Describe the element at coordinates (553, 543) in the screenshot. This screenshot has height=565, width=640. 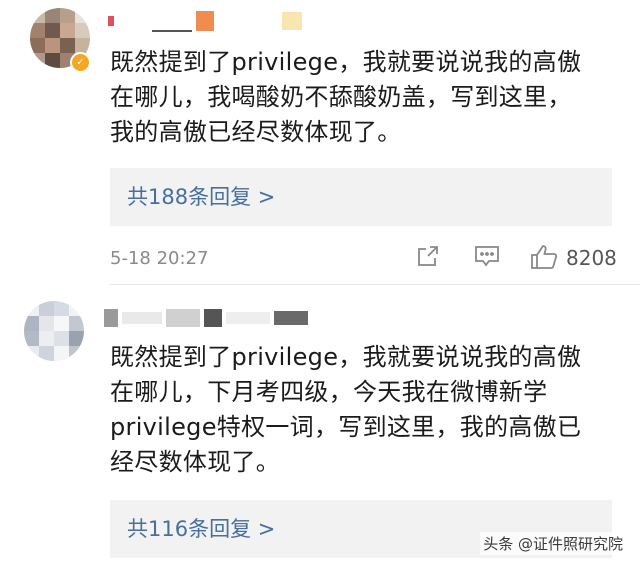
I see `watermark: 头条 @证件照研究院` at that location.